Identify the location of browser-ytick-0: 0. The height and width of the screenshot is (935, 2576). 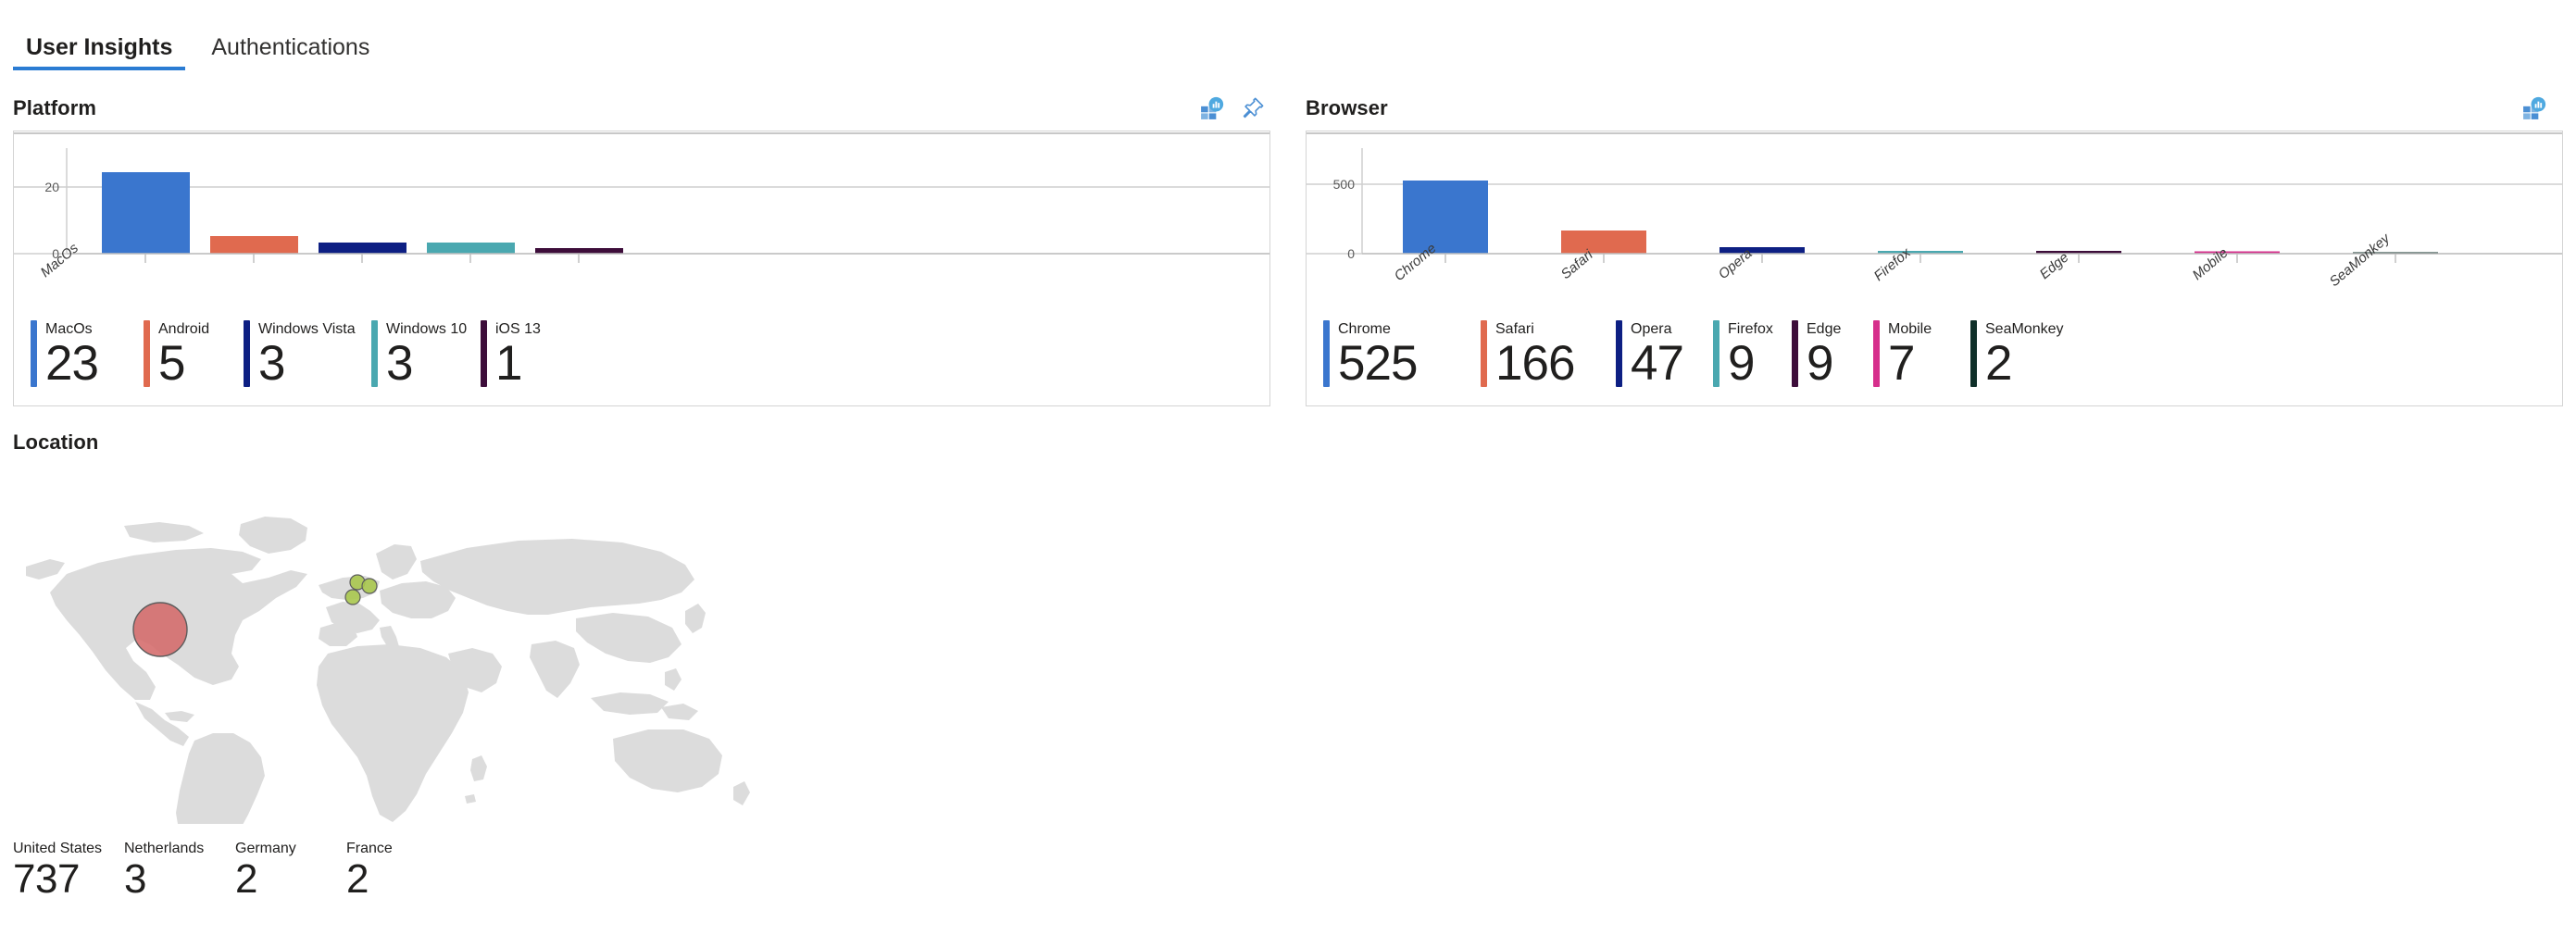
(1351, 254).